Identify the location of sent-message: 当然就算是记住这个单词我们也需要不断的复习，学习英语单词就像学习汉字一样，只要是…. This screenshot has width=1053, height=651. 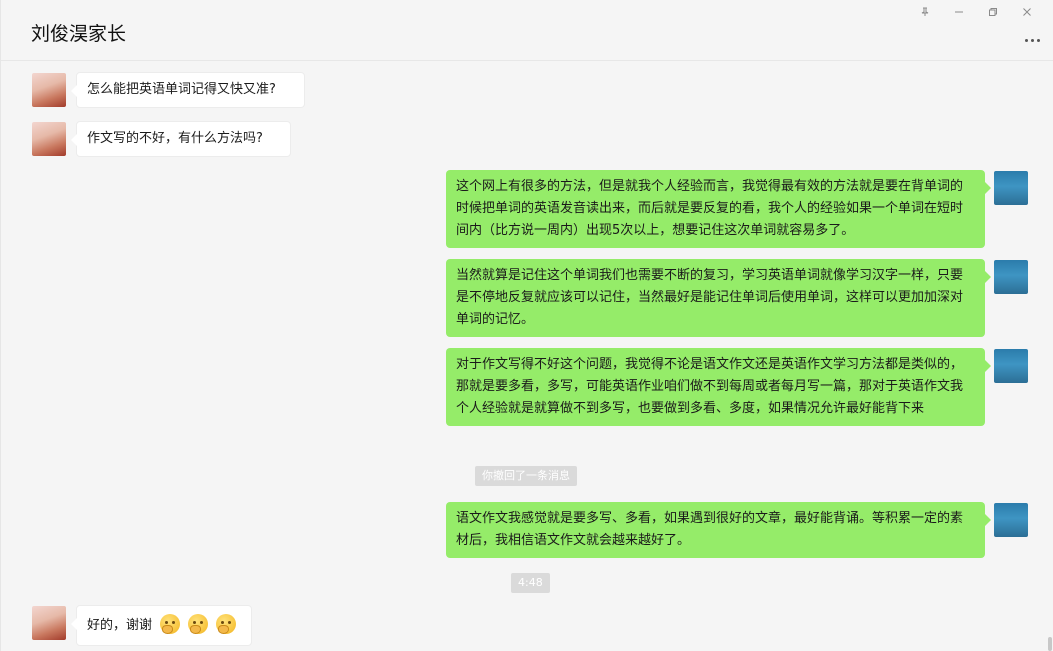
(718, 298).